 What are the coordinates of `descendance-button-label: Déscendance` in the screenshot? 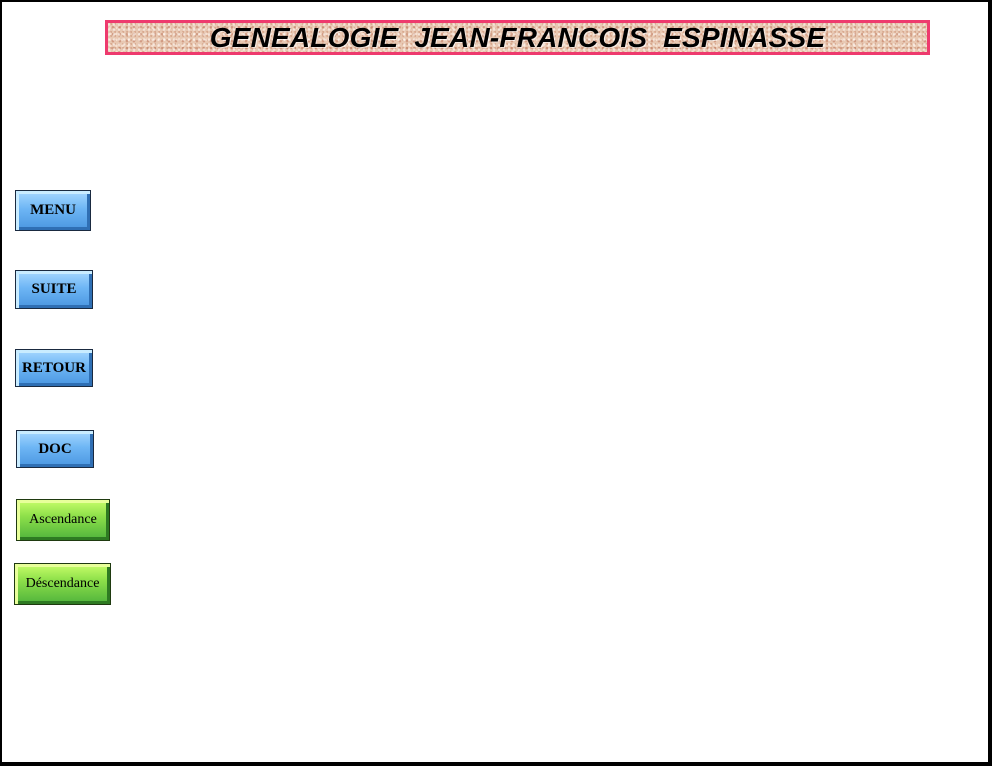 It's located at (62, 583).